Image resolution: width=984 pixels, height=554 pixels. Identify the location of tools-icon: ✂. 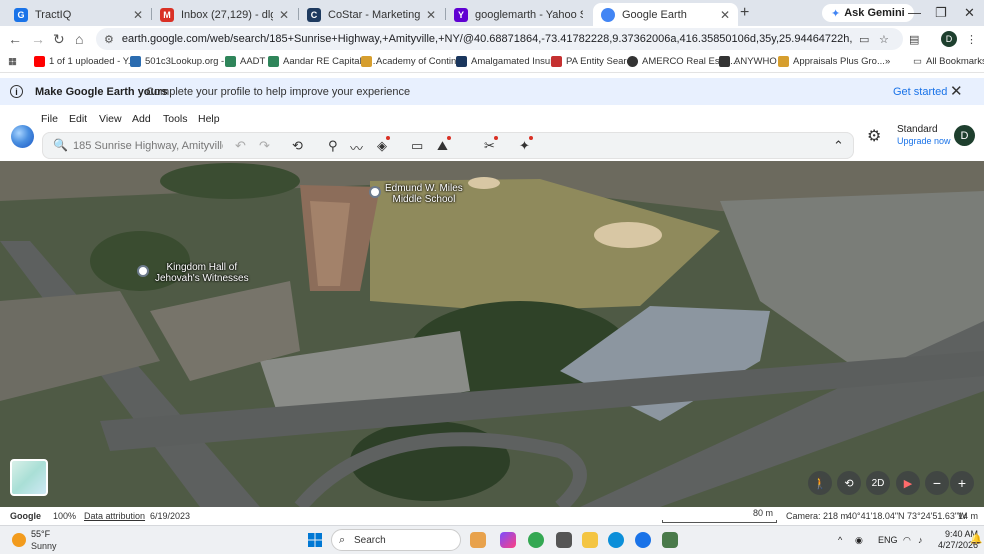
(491, 145).